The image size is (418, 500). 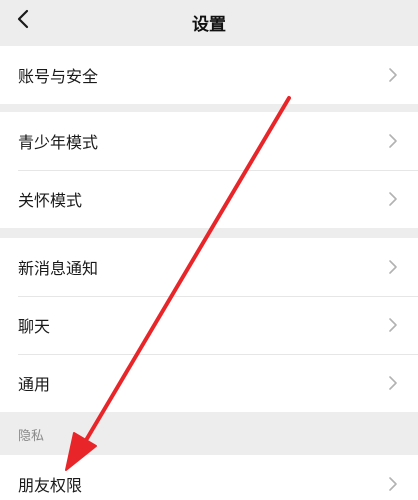 I want to click on settings-item-friend-permissions: 朋友权限, so click(x=209, y=477).